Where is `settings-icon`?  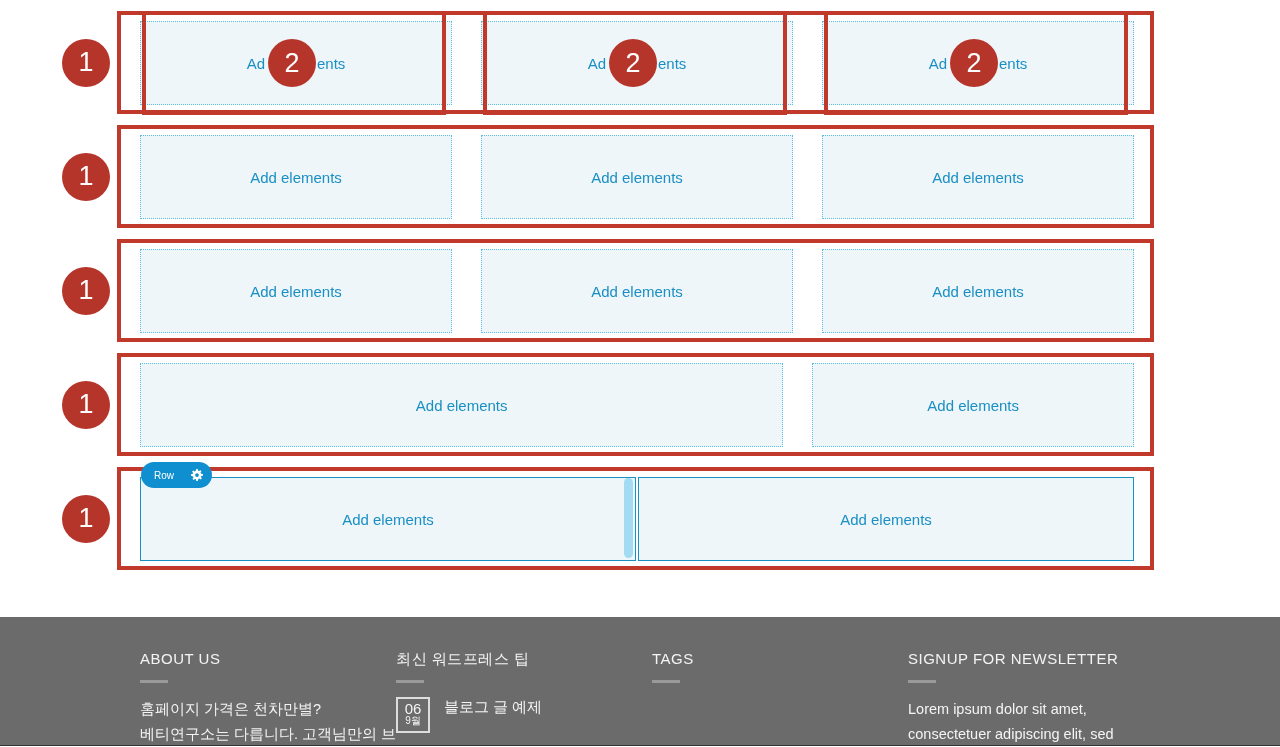
settings-icon is located at coordinates (197, 475).